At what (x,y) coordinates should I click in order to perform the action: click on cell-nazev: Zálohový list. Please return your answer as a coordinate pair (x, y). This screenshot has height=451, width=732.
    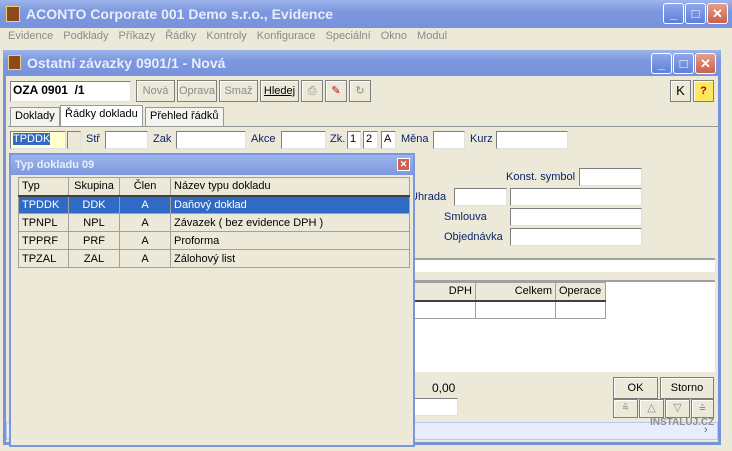
    Looking at the image, I should click on (290, 258).